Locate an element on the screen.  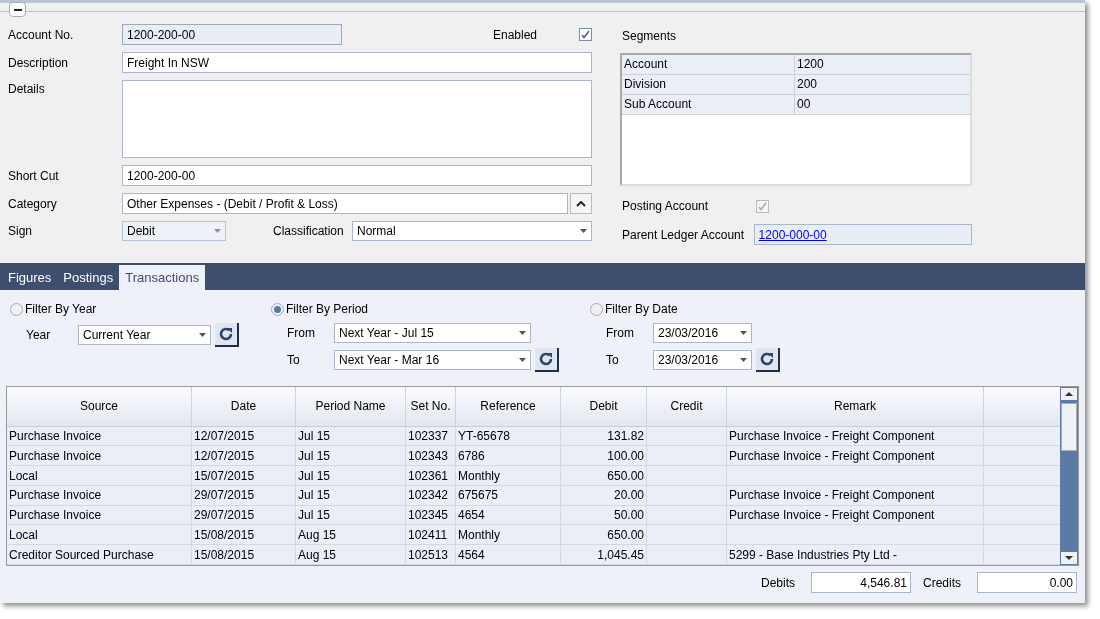
expand-button is located at coordinates (581, 203).